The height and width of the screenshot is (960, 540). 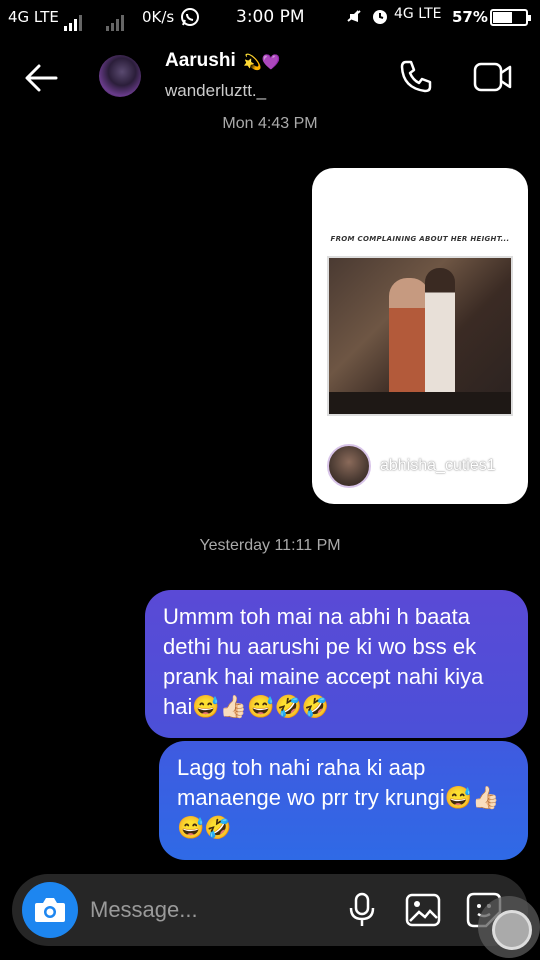 I want to click on whatsapp-icon, so click(x=190, y=19).